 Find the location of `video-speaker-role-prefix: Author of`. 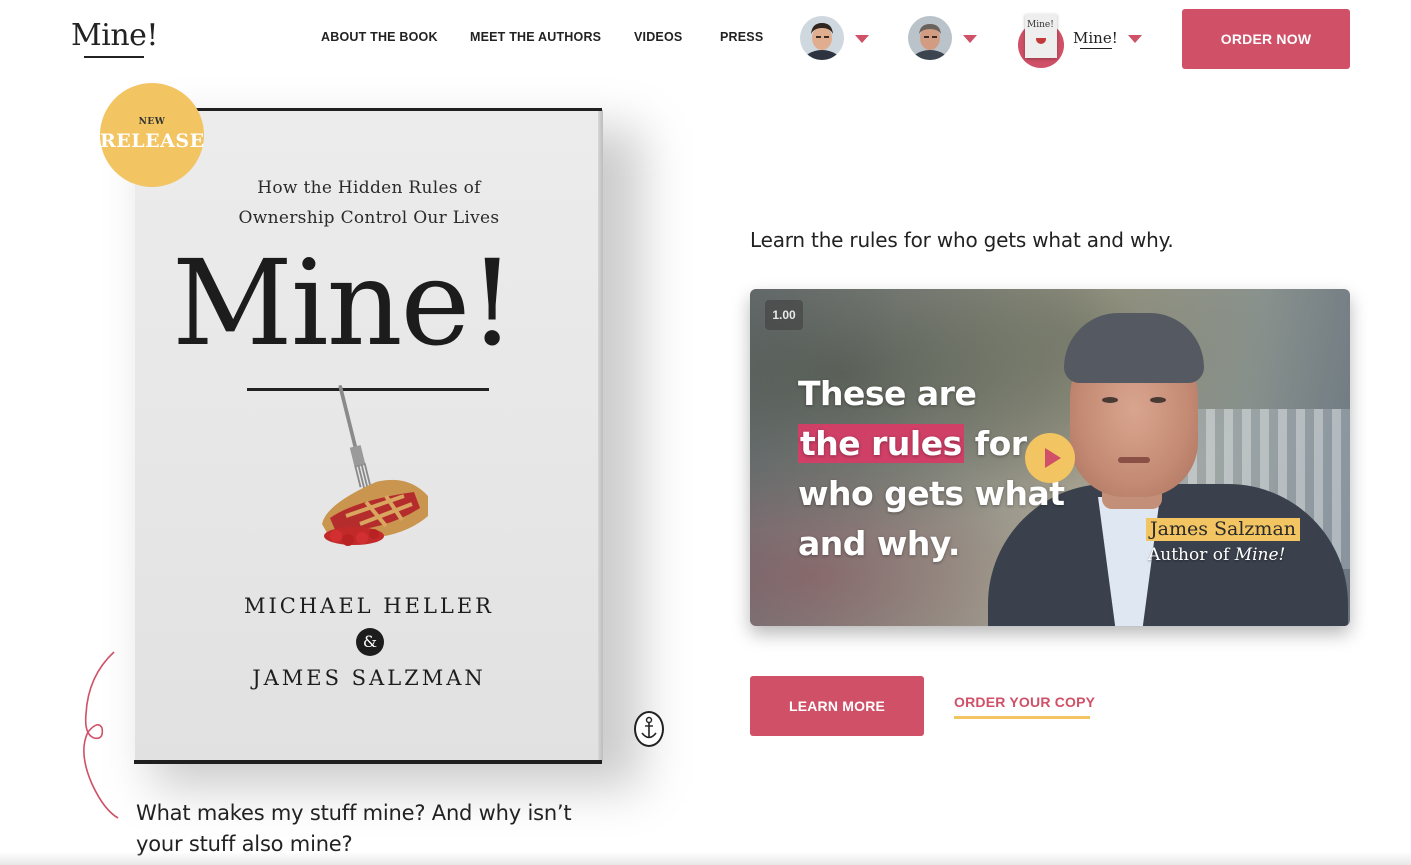

video-speaker-role-prefix: Author of is located at coordinates (1191, 555).